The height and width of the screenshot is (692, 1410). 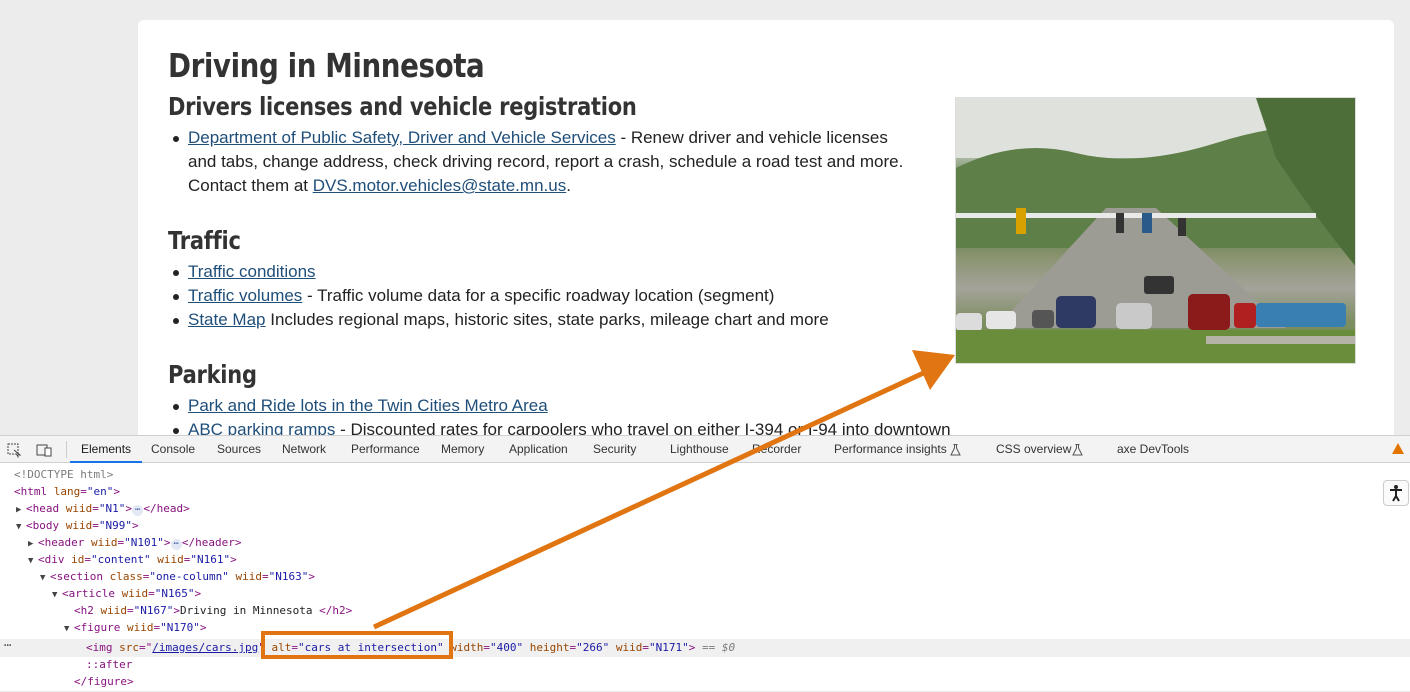 I want to click on tag-name: div, so click(x=54, y=559).